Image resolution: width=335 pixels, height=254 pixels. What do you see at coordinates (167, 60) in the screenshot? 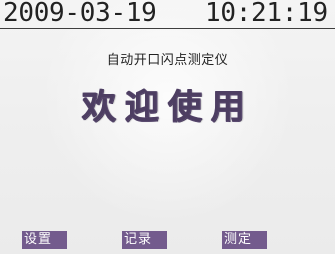
I see `device-name: 自动开口闪点测定仪` at bounding box center [167, 60].